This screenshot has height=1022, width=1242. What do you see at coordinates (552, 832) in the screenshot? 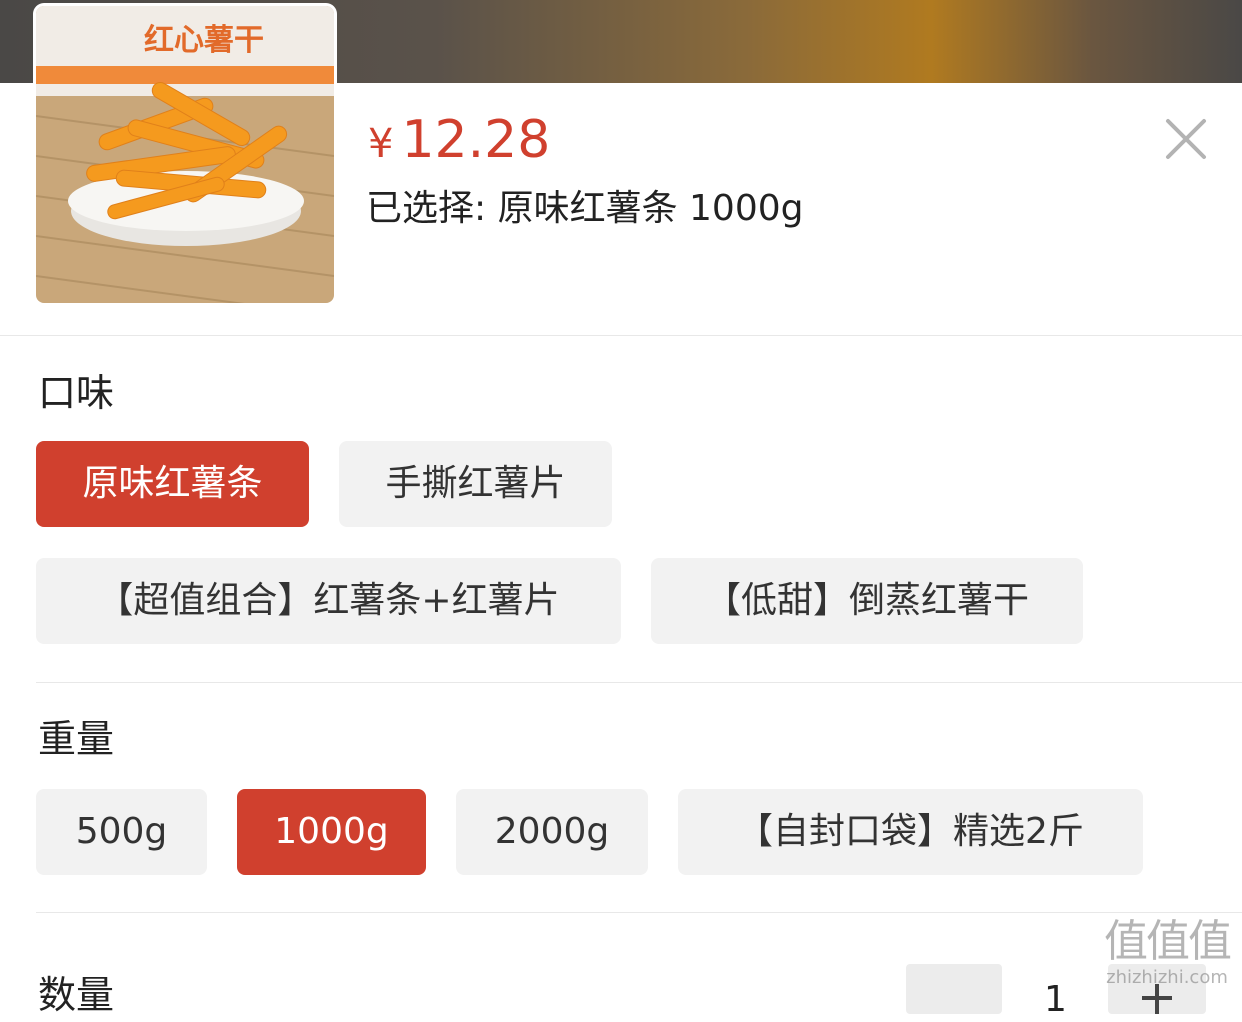
I see `weight-option-2000g: 2000g` at bounding box center [552, 832].